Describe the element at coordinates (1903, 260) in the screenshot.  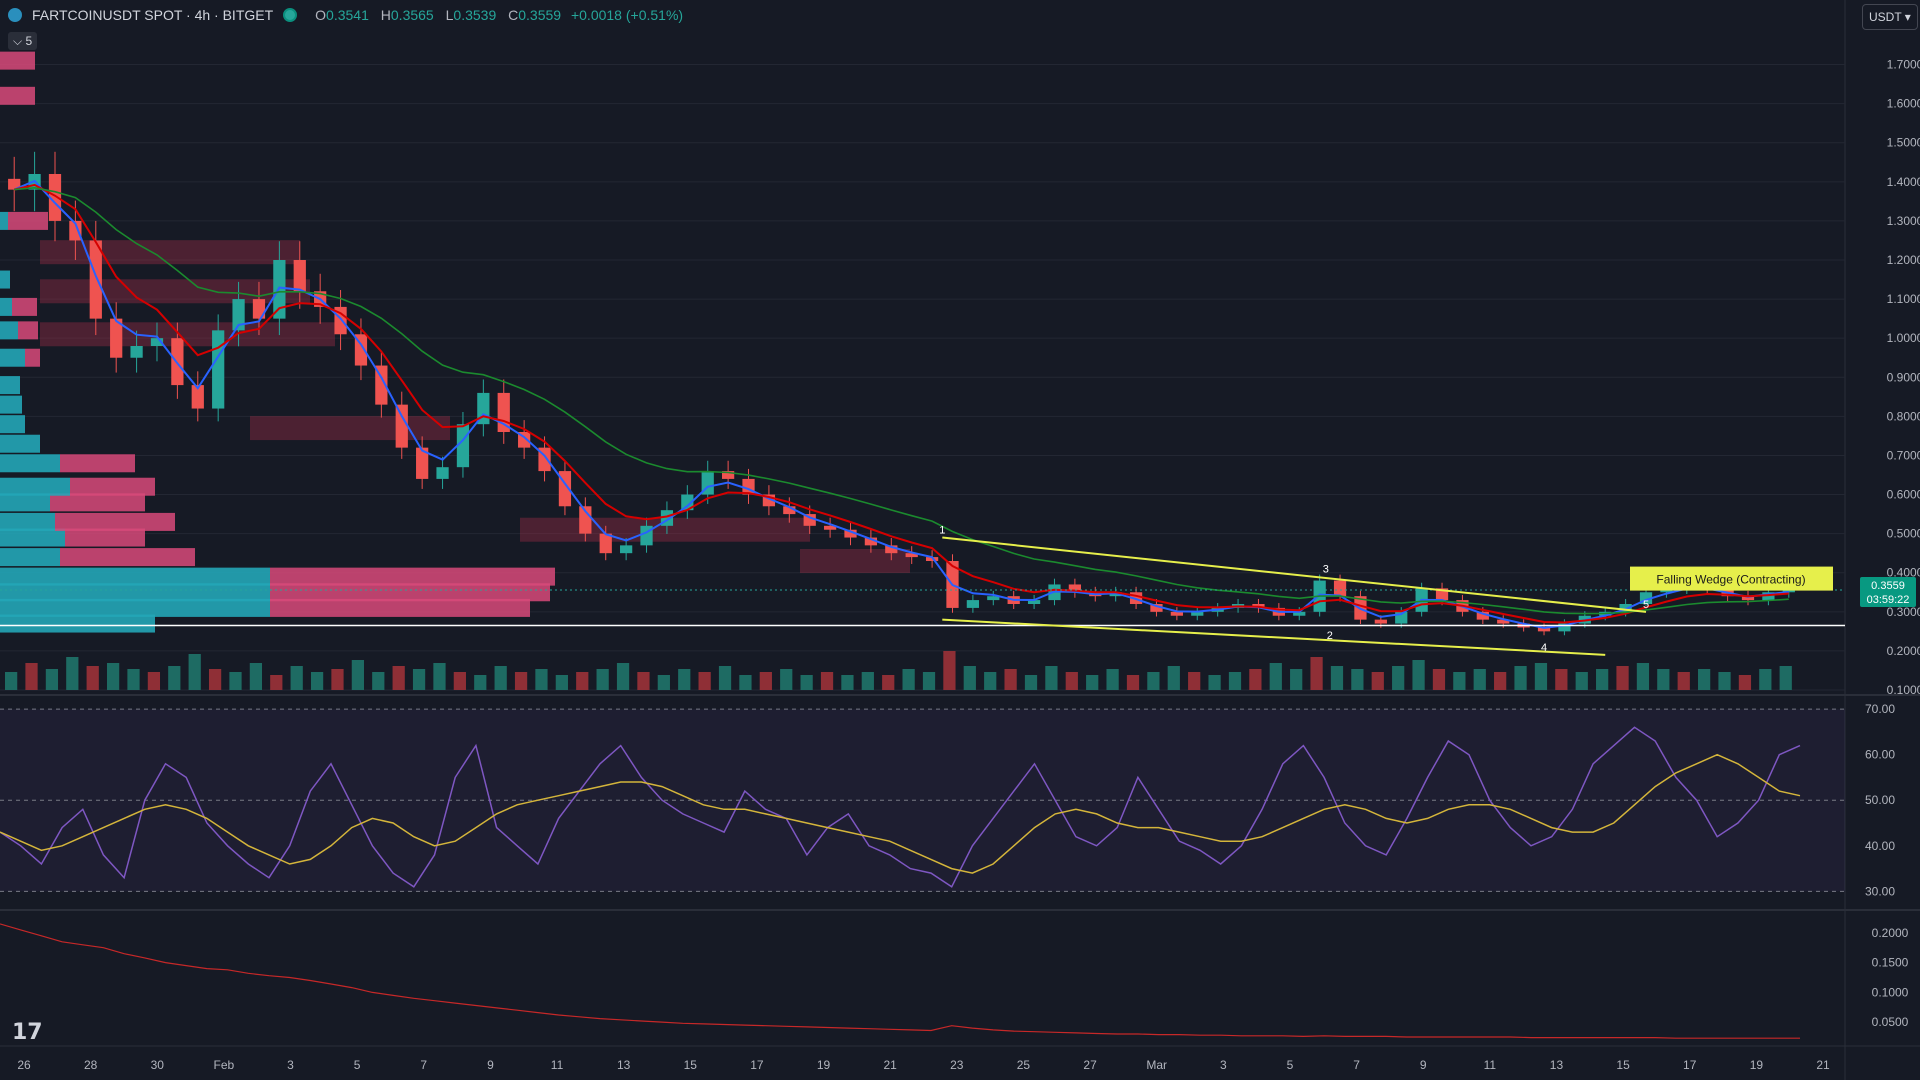
I see `price-tick-label: 1.2000` at that location.